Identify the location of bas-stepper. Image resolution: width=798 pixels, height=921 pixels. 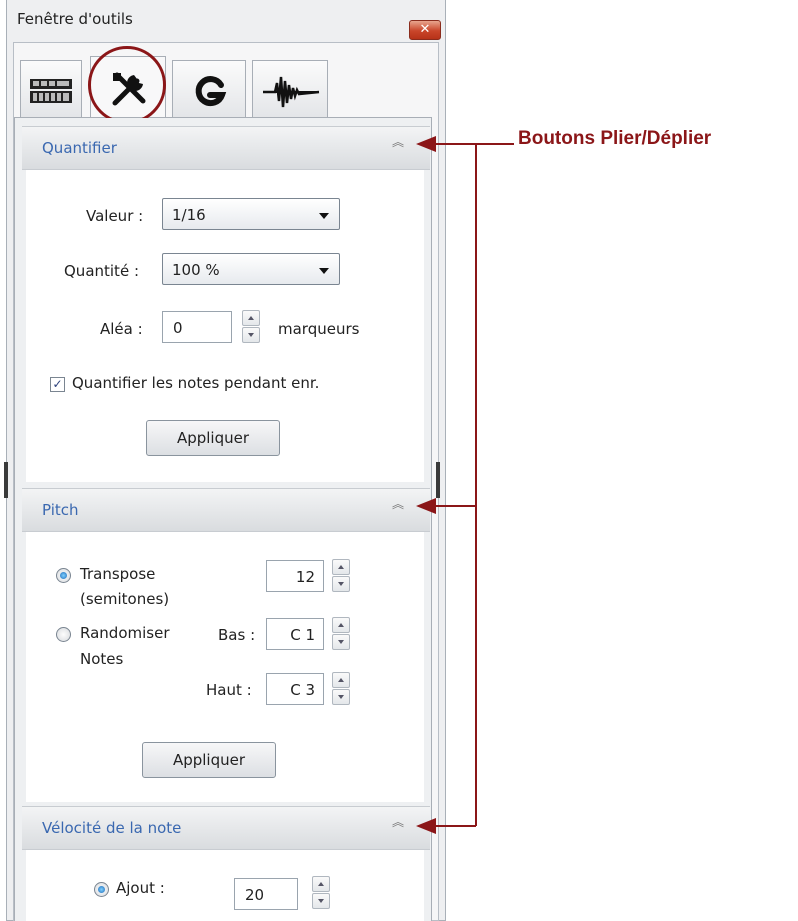
(341, 634).